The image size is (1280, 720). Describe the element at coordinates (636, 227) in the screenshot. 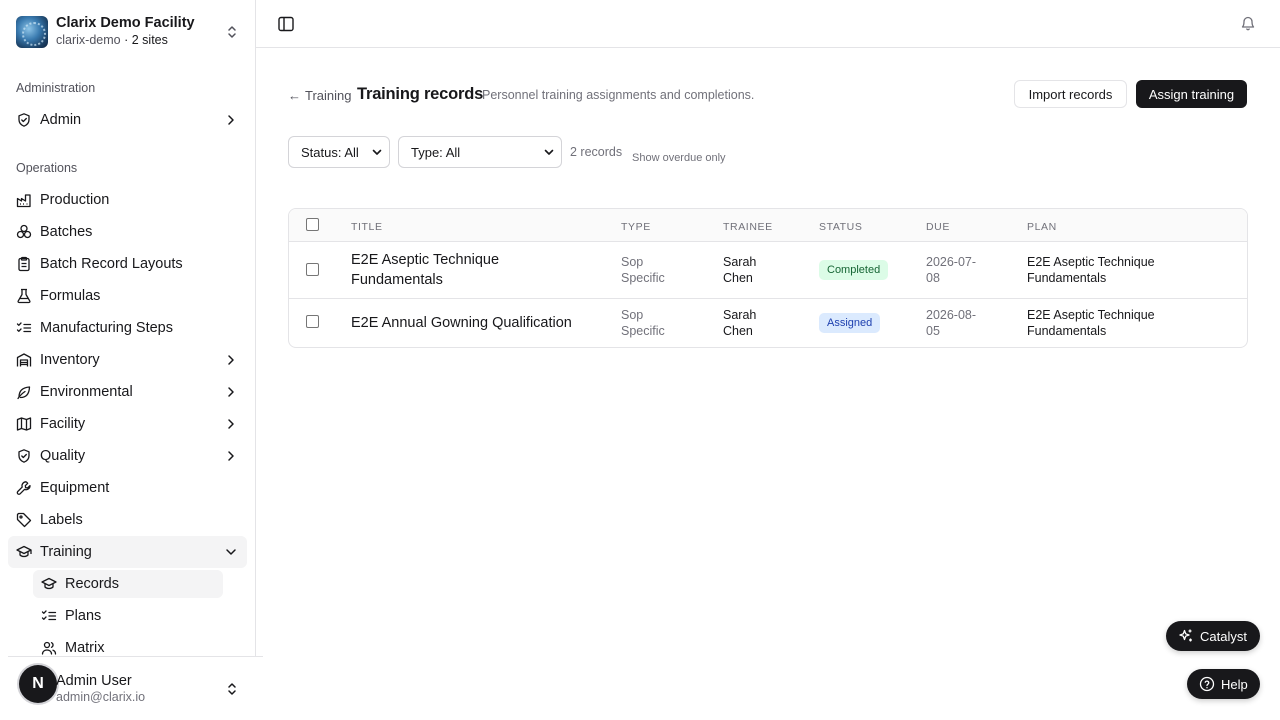

I see `column-header-type: Type` at that location.